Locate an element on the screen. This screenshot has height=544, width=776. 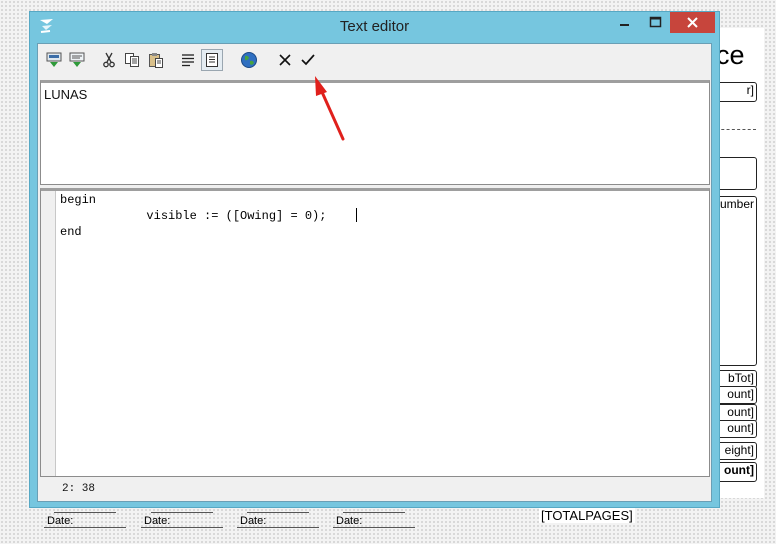
line-gutter is located at coordinates (48, 333).